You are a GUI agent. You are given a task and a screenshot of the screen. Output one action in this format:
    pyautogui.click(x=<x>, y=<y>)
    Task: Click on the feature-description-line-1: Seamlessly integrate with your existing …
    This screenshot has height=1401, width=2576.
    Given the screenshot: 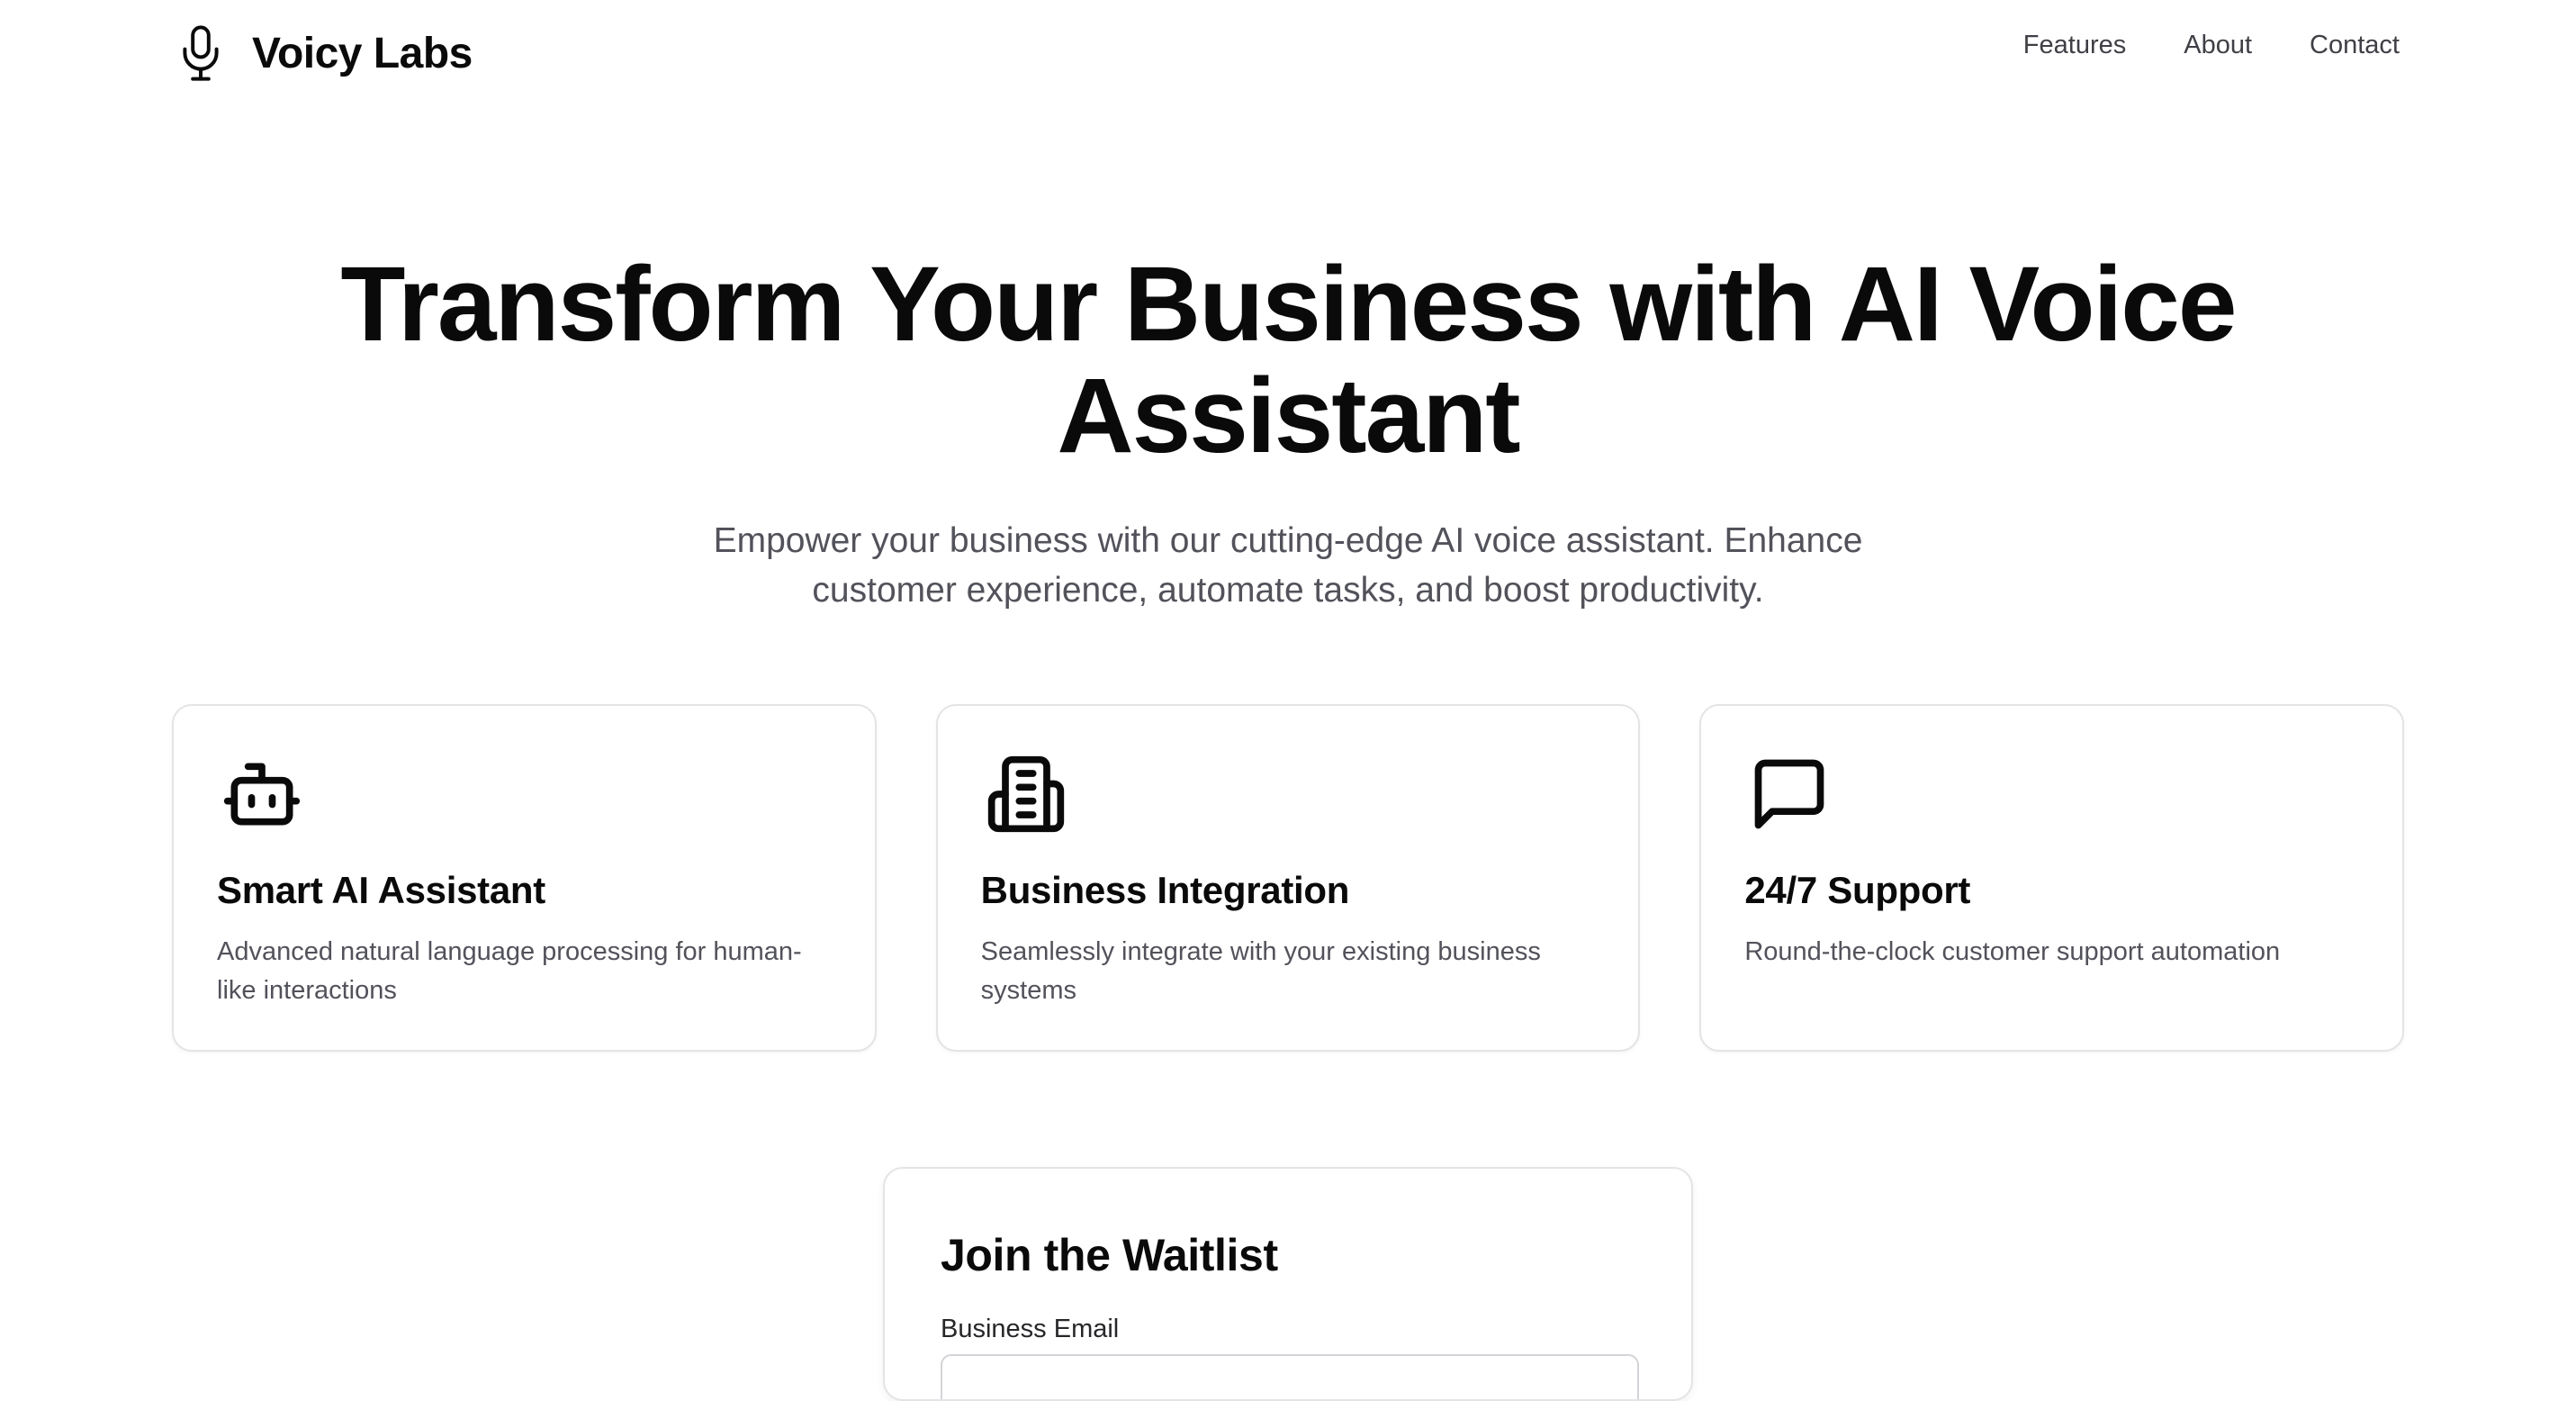 What is the action you would take?
    pyautogui.click(x=1260, y=951)
    